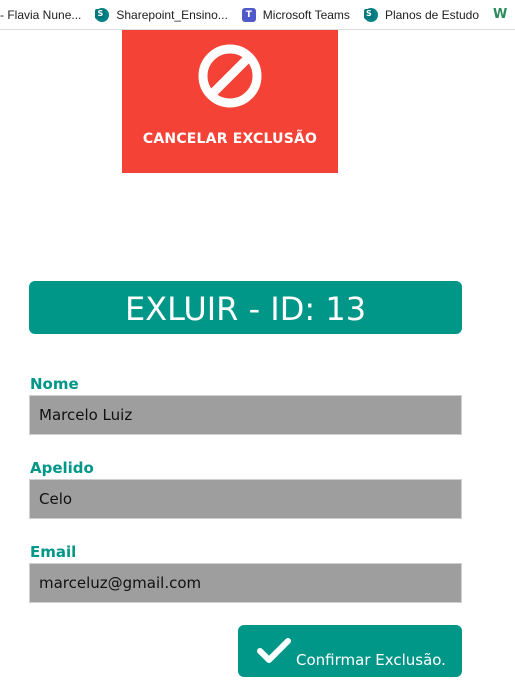  Describe the element at coordinates (248, 14) in the screenshot. I see `teams-icon` at that location.